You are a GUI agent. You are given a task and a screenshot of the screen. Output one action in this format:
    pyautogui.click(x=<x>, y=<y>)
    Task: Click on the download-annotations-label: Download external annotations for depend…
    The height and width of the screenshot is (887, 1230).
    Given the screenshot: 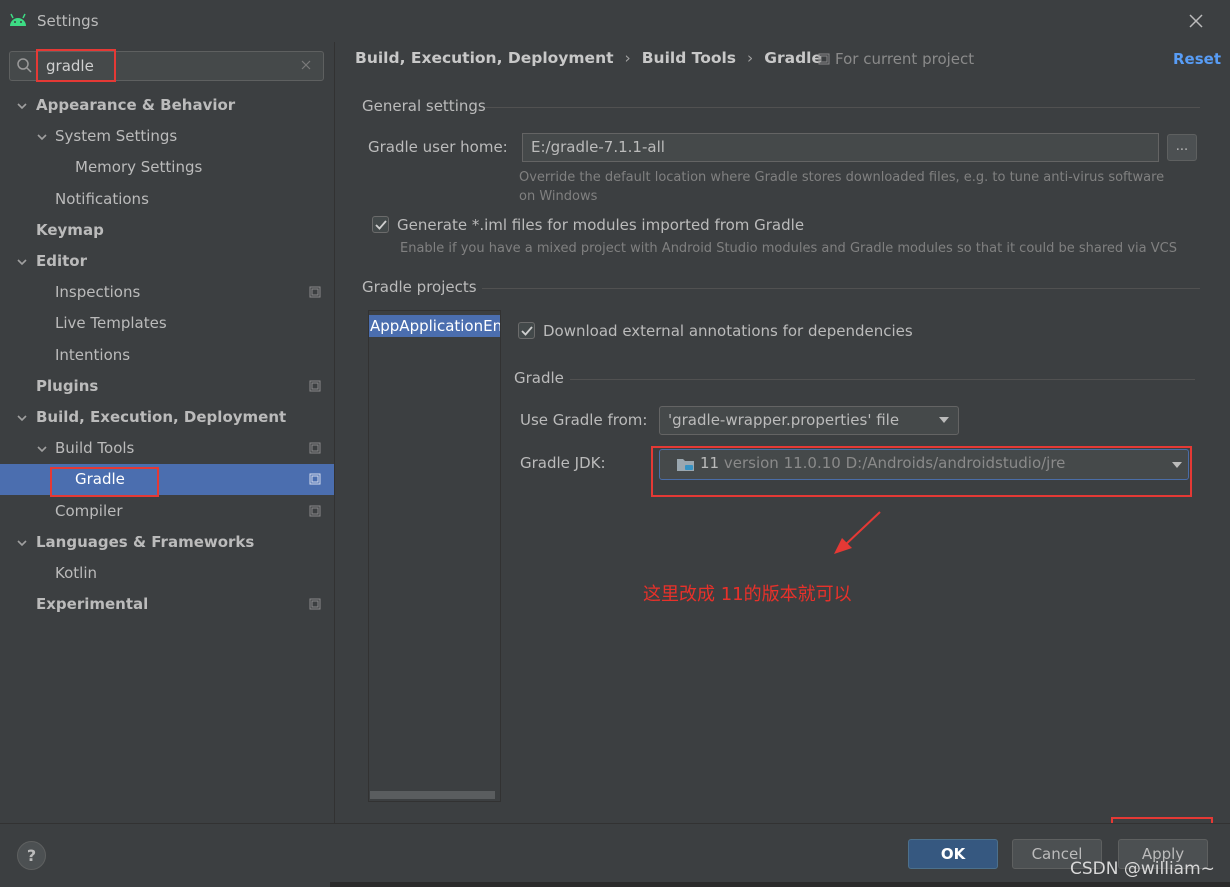 What is the action you would take?
    pyautogui.click(x=728, y=331)
    